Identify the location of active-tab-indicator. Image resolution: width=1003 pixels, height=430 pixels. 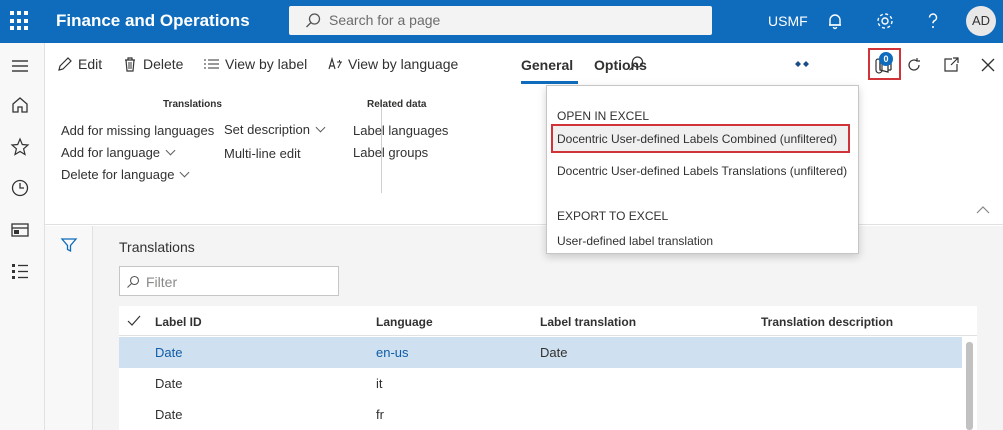
(549, 82).